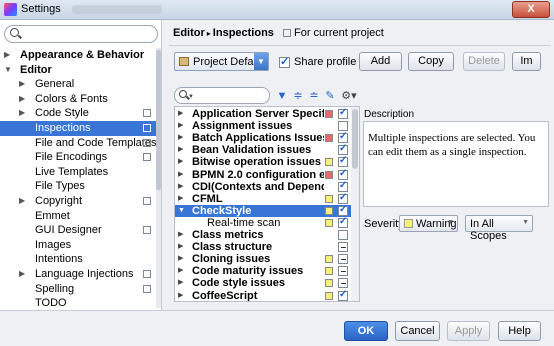  Describe the element at coordinates (80, 201) in the screenshot. I see `sidebar-item-copyright: ▶ Copyright` at that location.